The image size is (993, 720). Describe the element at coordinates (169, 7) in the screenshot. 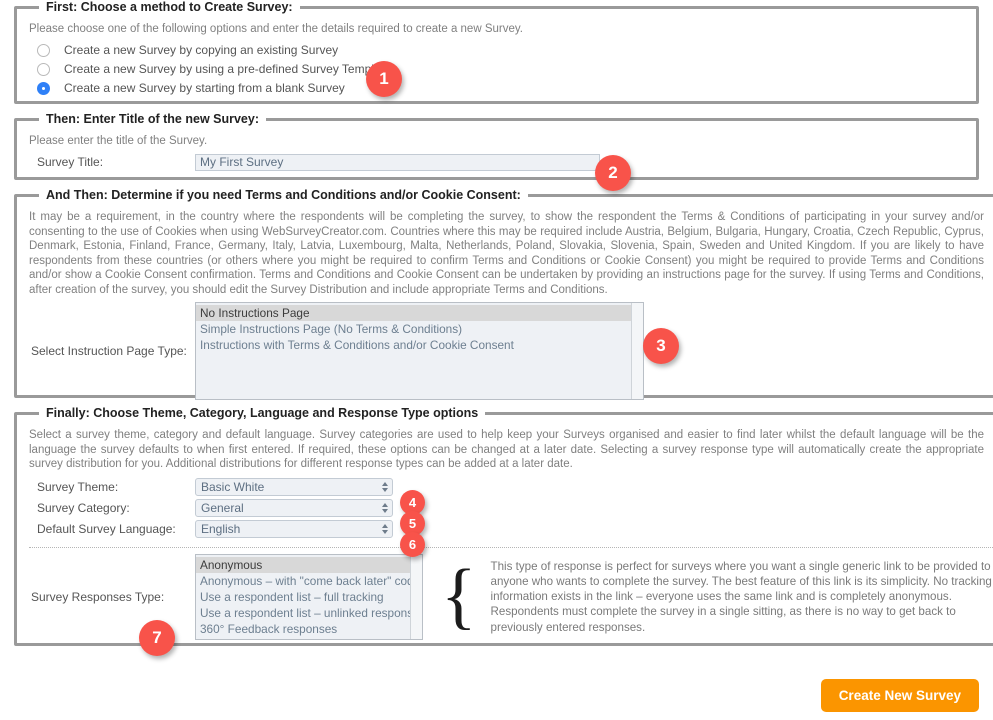

I see `section-choose-method-legend: First: Choose a method to Create Survey:` at that location.